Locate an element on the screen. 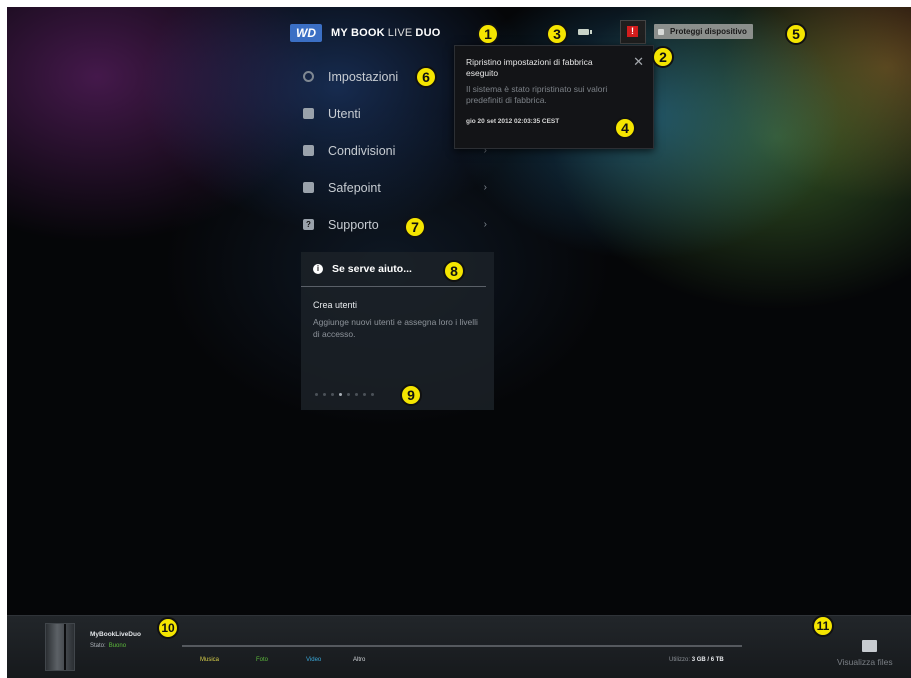 Image resolution: width=911 pixels, height=678 pixels. help-tip-title: Crea utenti is located at coordinates (335, 305).